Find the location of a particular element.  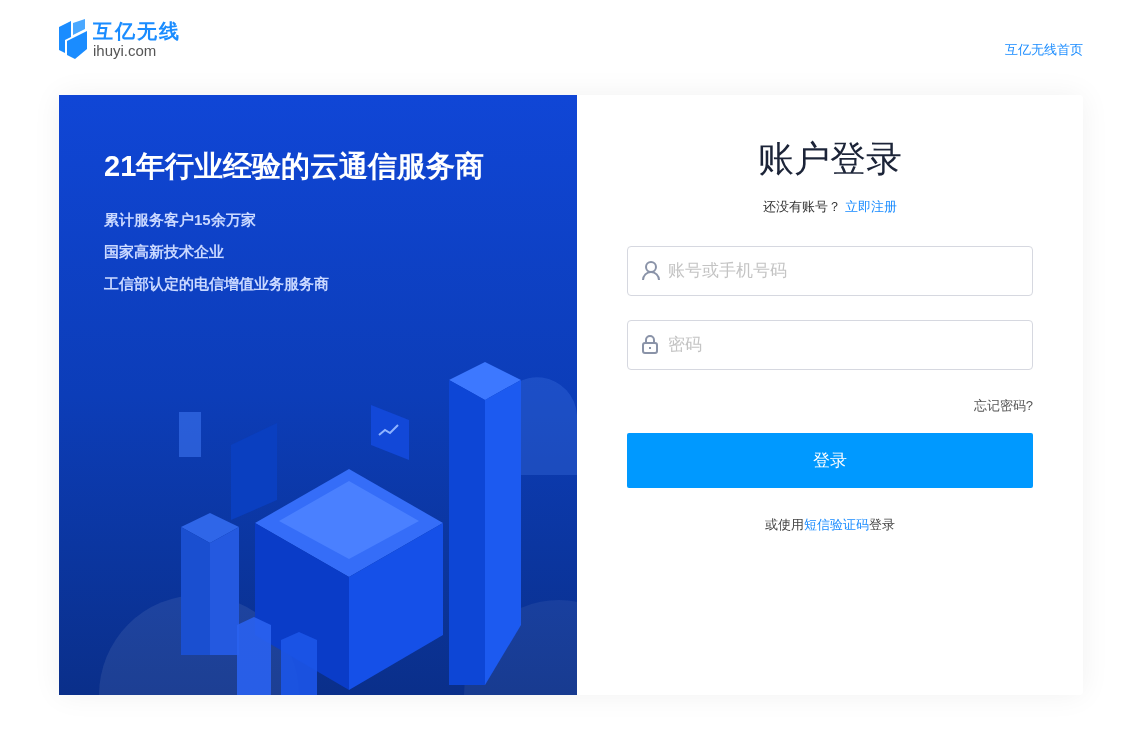

promo-point: 国家高新技术企业 is located at coordinates (164, 251).